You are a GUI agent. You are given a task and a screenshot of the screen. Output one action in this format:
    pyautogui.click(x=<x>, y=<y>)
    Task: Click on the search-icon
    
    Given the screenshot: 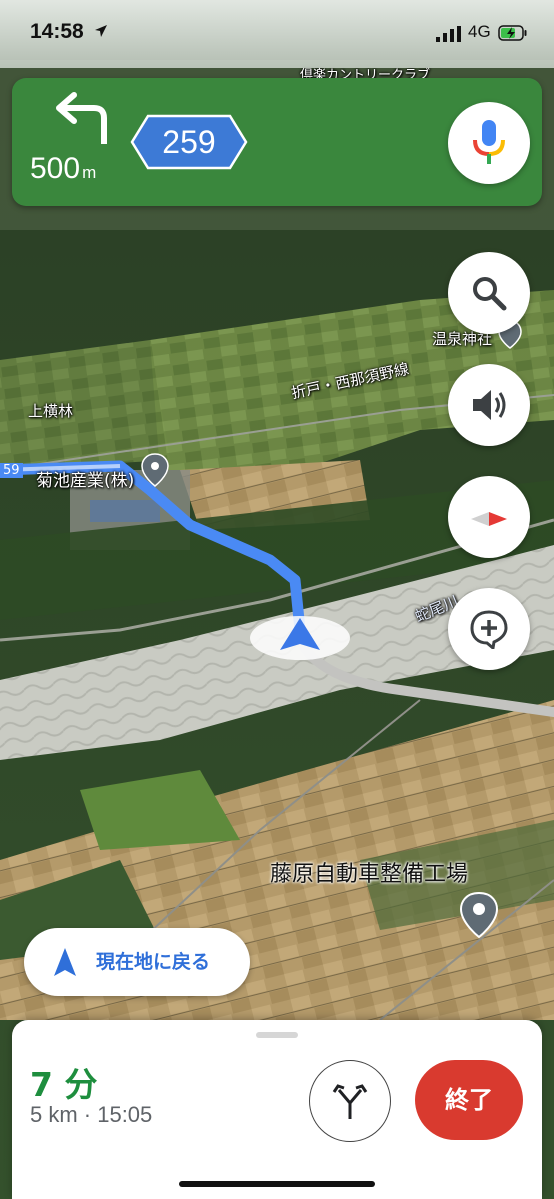 What is the action you would take?
    pyautogui.click(x=490, y=294)
    